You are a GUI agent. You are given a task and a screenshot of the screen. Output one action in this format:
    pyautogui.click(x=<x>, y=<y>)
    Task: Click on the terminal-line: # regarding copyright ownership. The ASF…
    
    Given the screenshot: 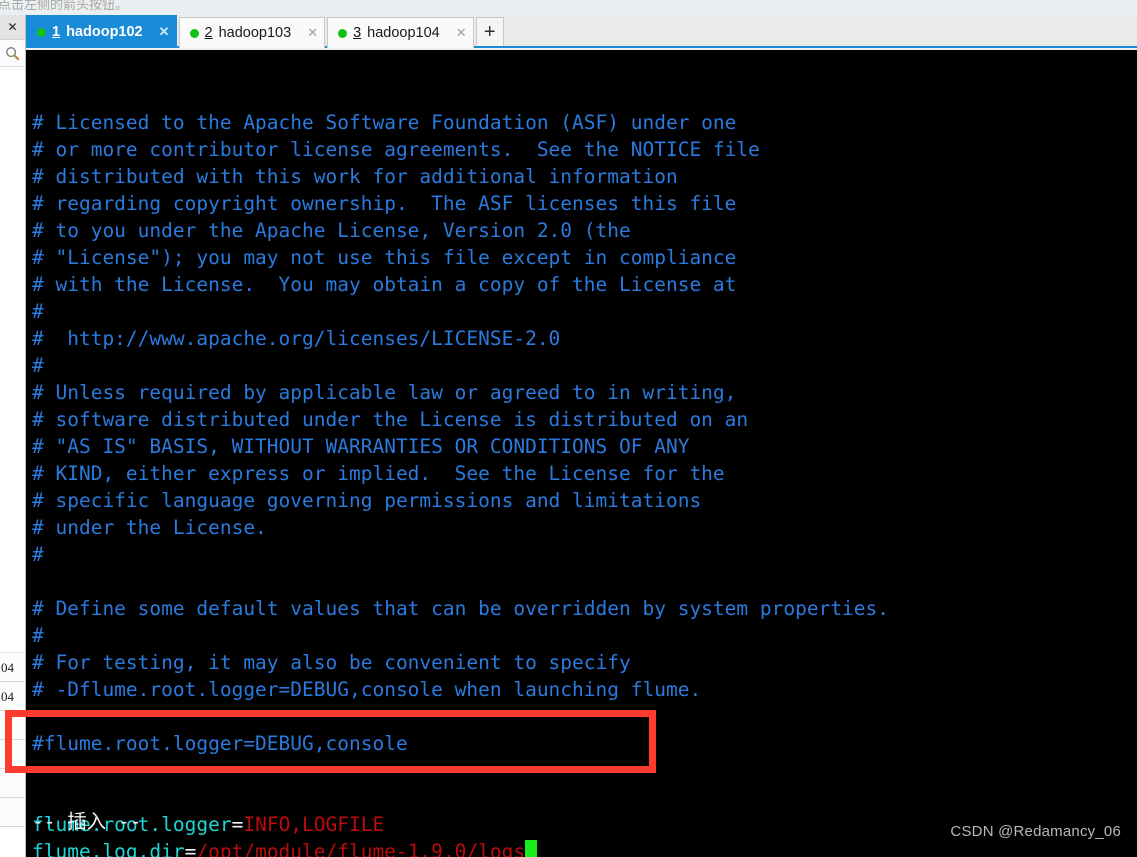 What is the action you would take?
    pyautogui.click(x=384, y=203)
    